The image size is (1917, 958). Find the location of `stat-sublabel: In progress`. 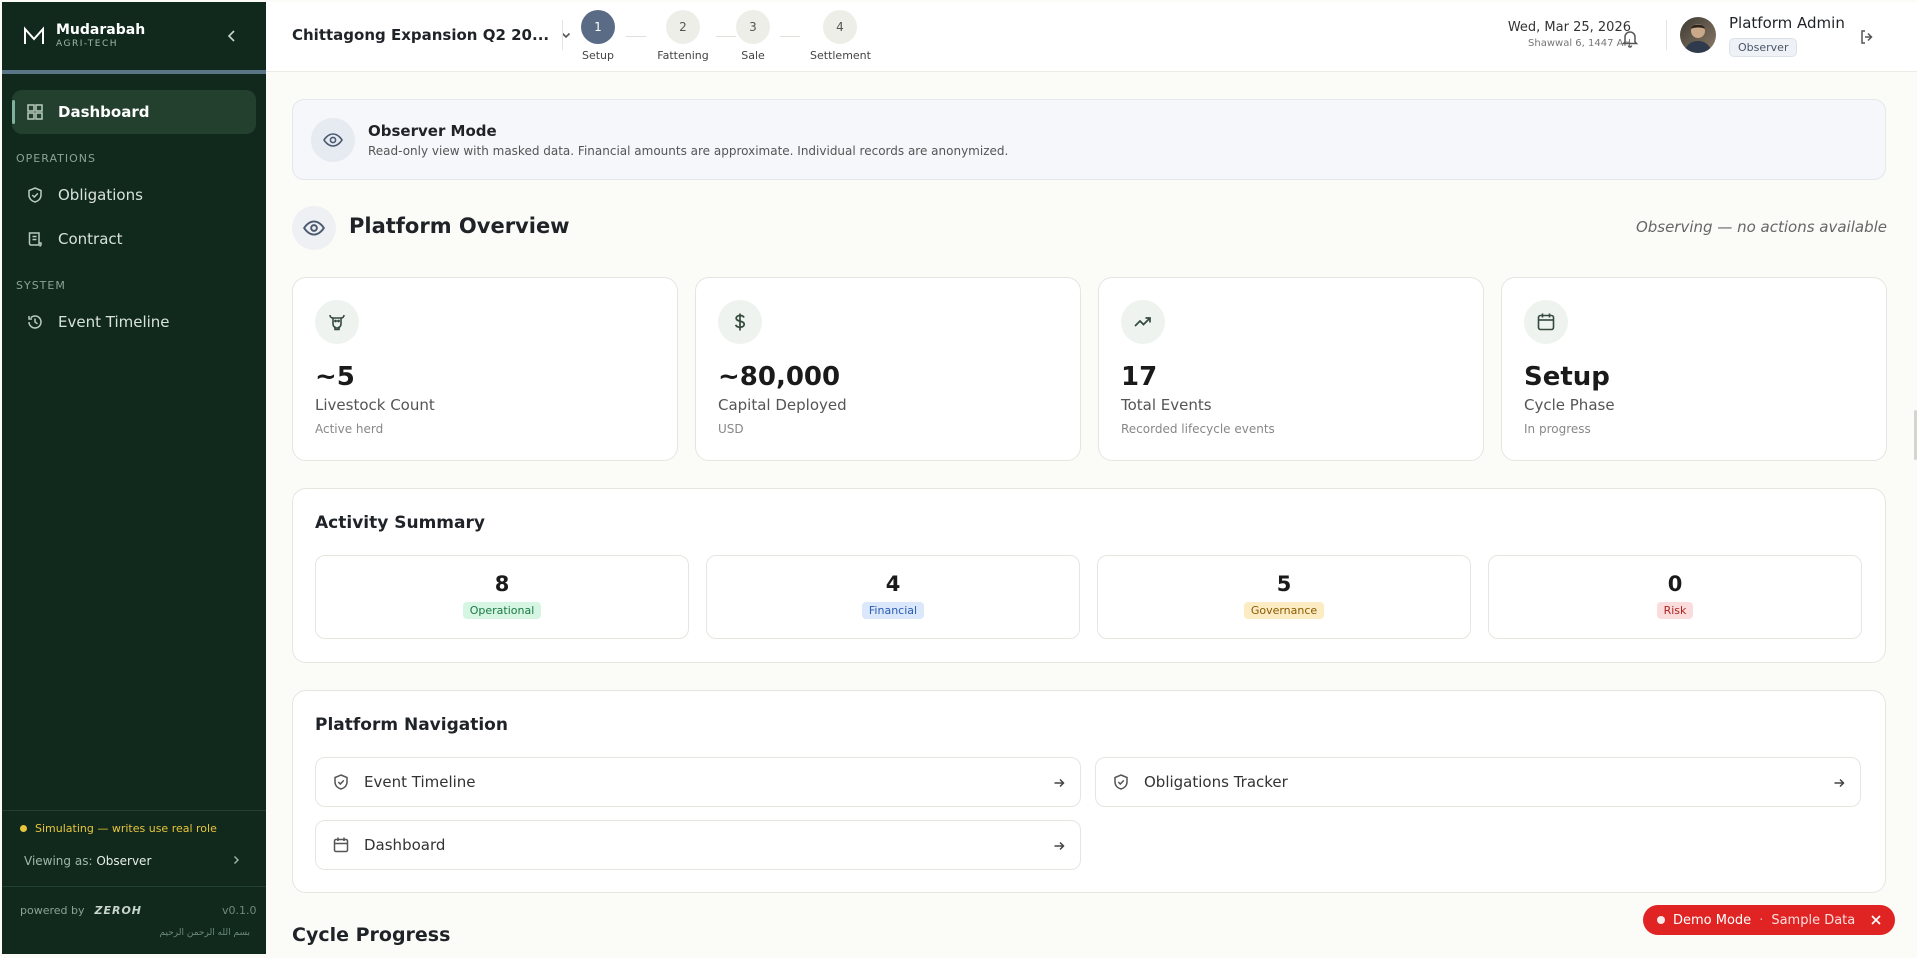

stat-sublabel: In progress is located at coordinates (1557, 429).